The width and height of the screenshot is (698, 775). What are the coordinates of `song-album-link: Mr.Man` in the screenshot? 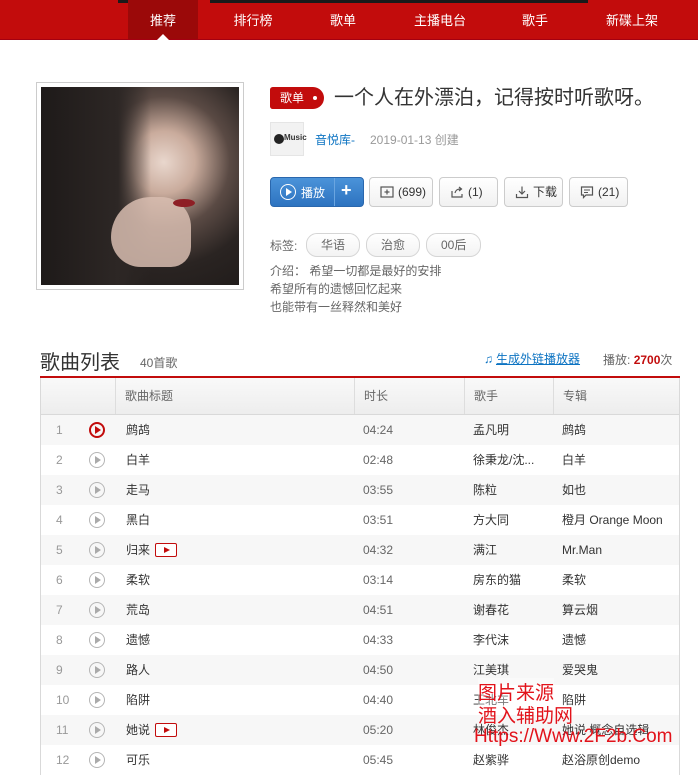 It's located at (619, 550).